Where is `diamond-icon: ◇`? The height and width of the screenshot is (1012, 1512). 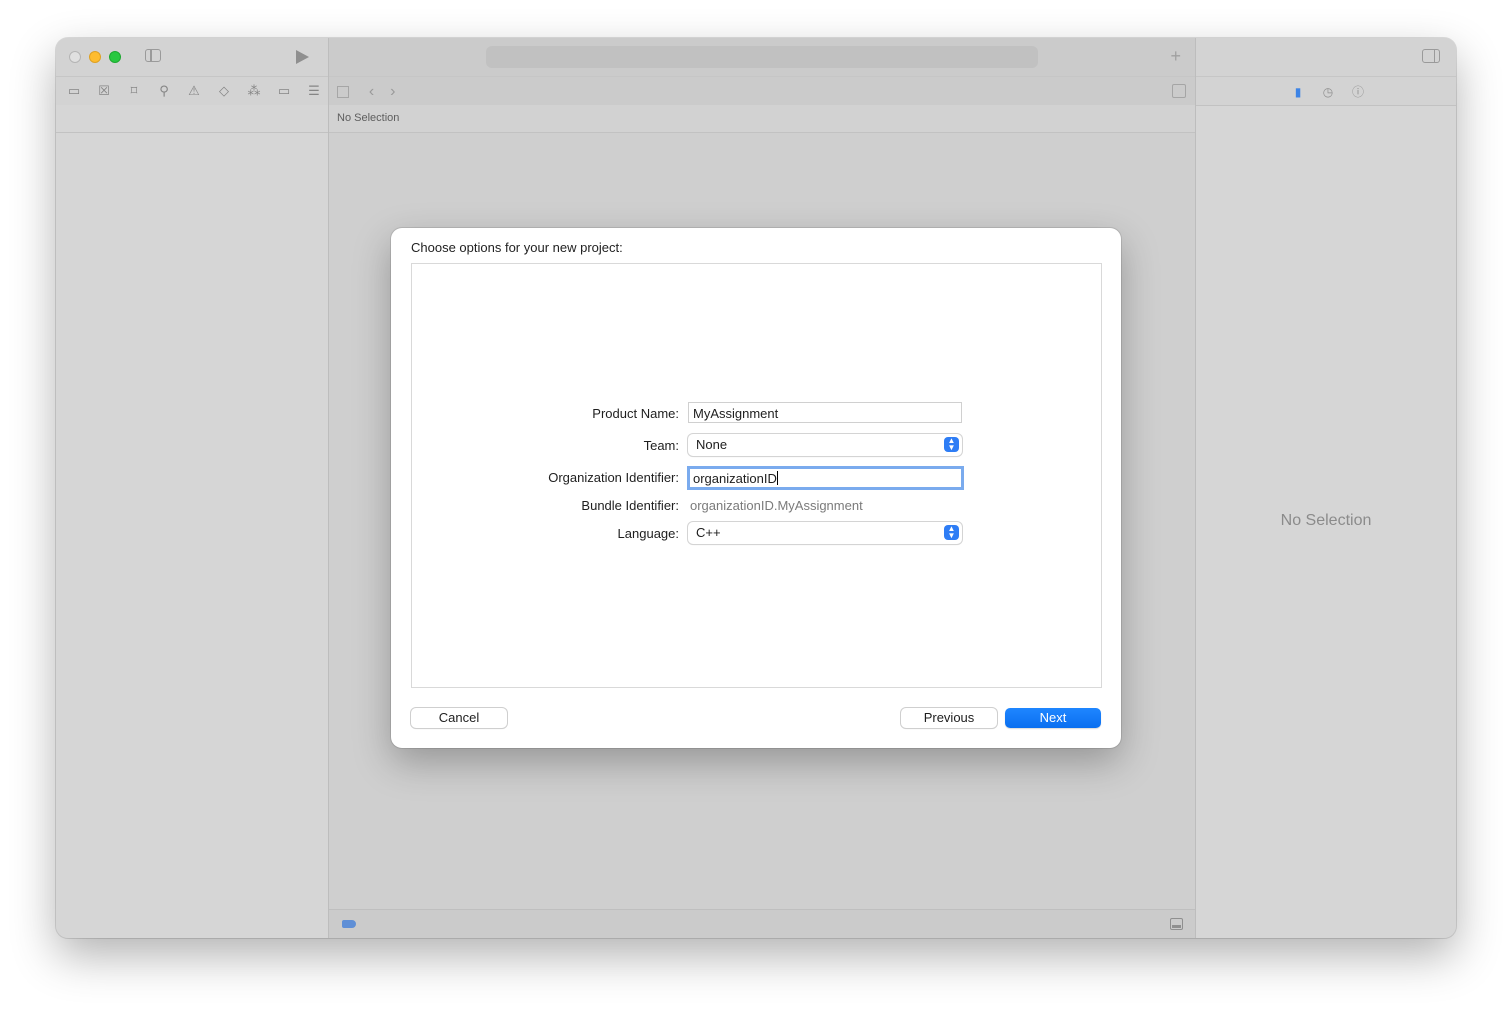 diamond-icon: ◇ is located at coordinates (224, 91).